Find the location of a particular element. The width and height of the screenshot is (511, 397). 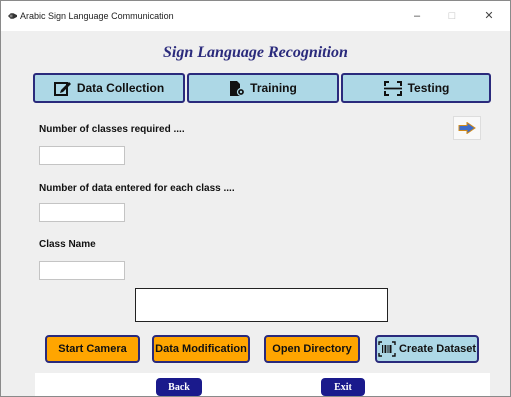

tab-training: Training is located at coordinates (263, 88).